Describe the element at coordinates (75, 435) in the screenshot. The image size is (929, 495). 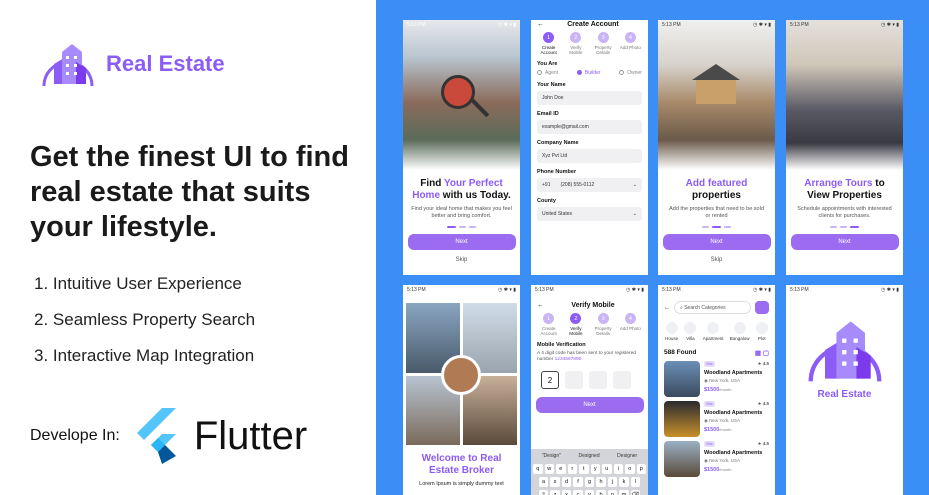
I see `develop-label: Develope In:` at that location.